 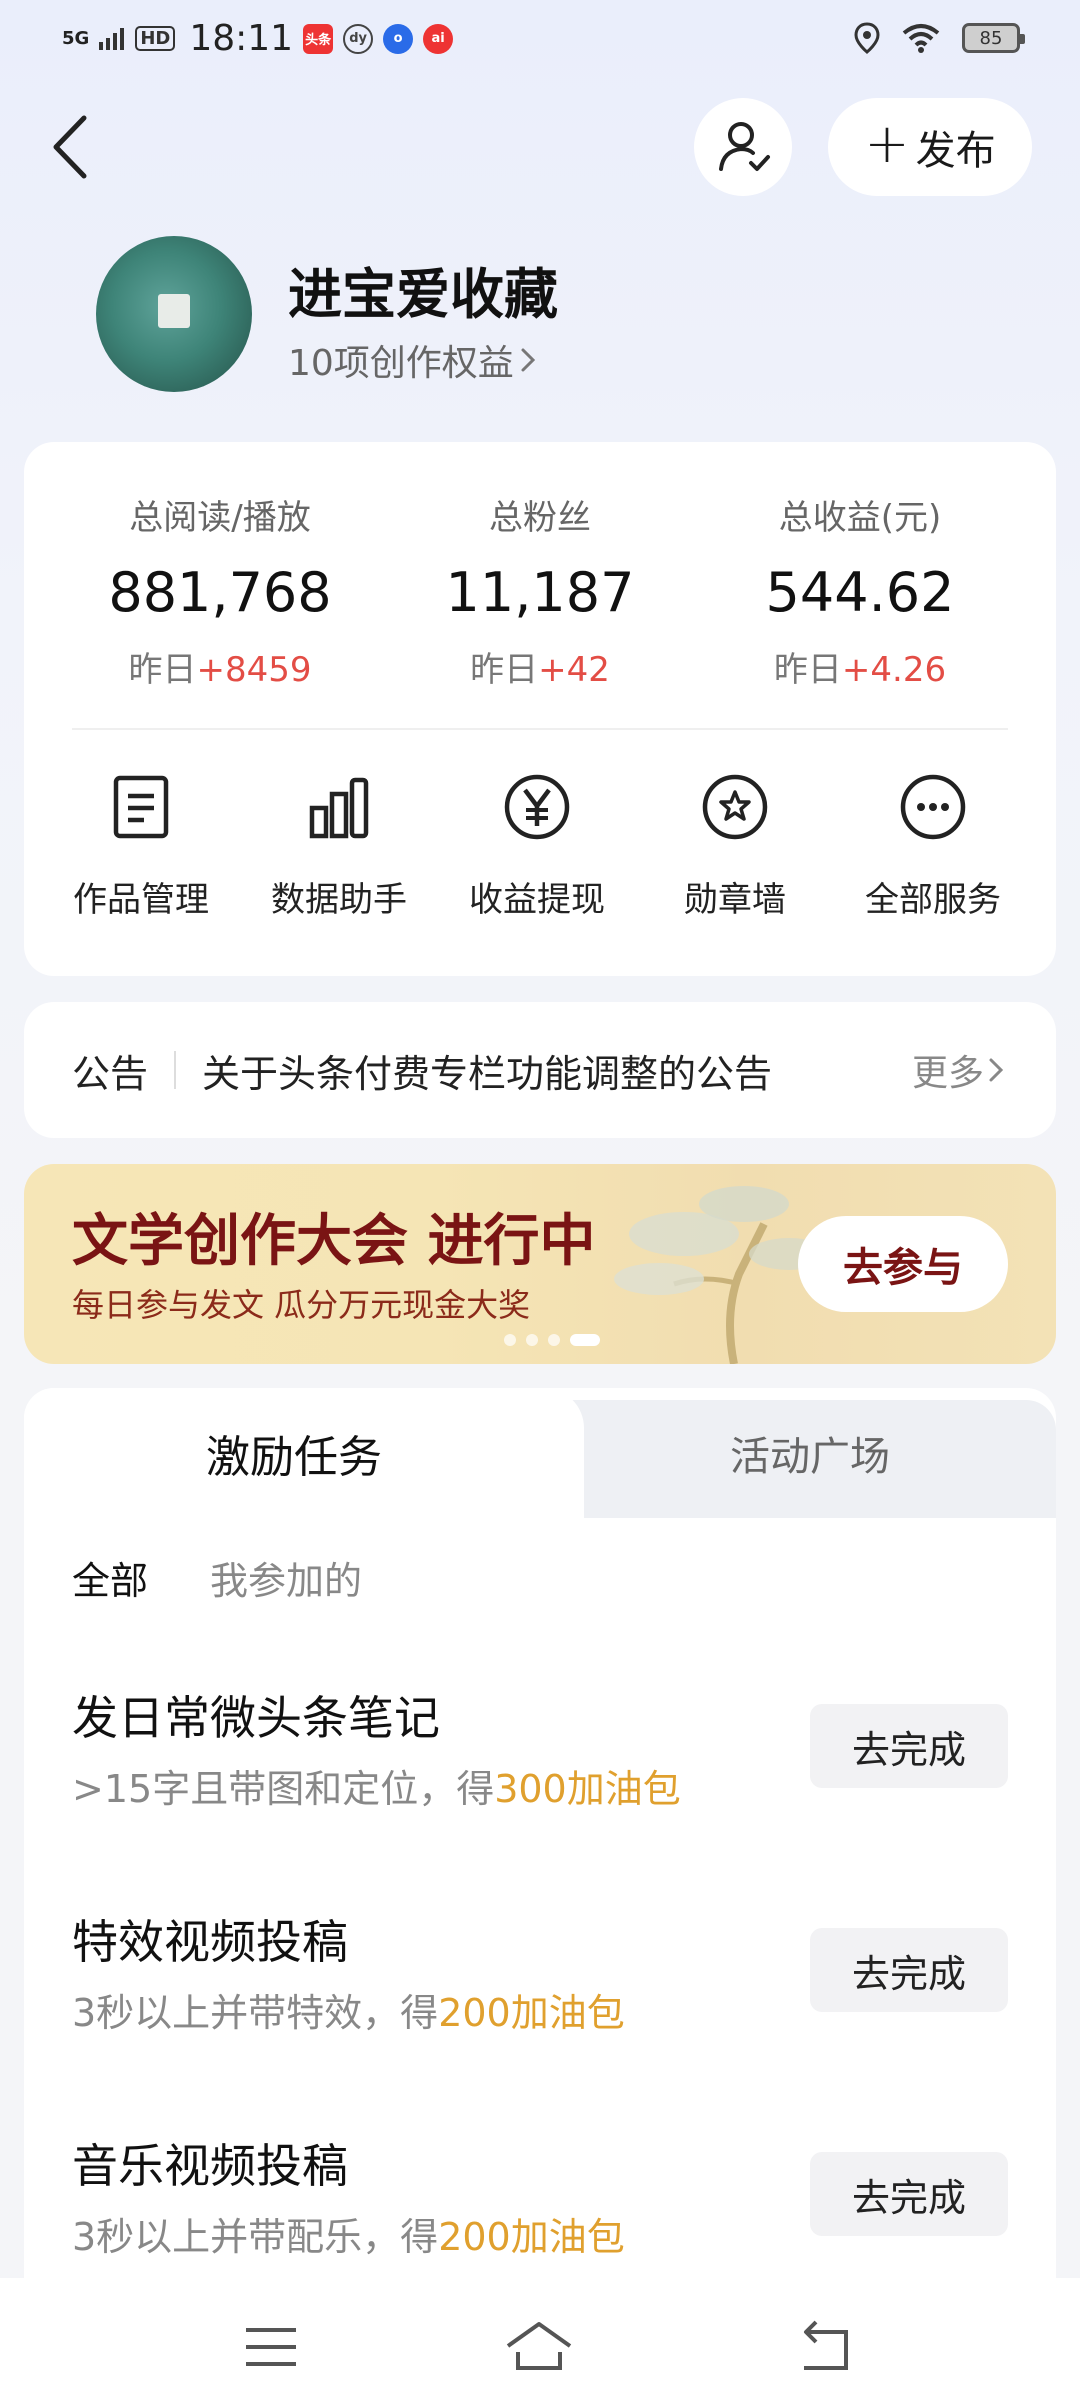 What do you see at coordinates (294, 1453) in the screenshot?
I see `tab-incentive-tasks: 激励任务` at bounding box center [294, 1453].